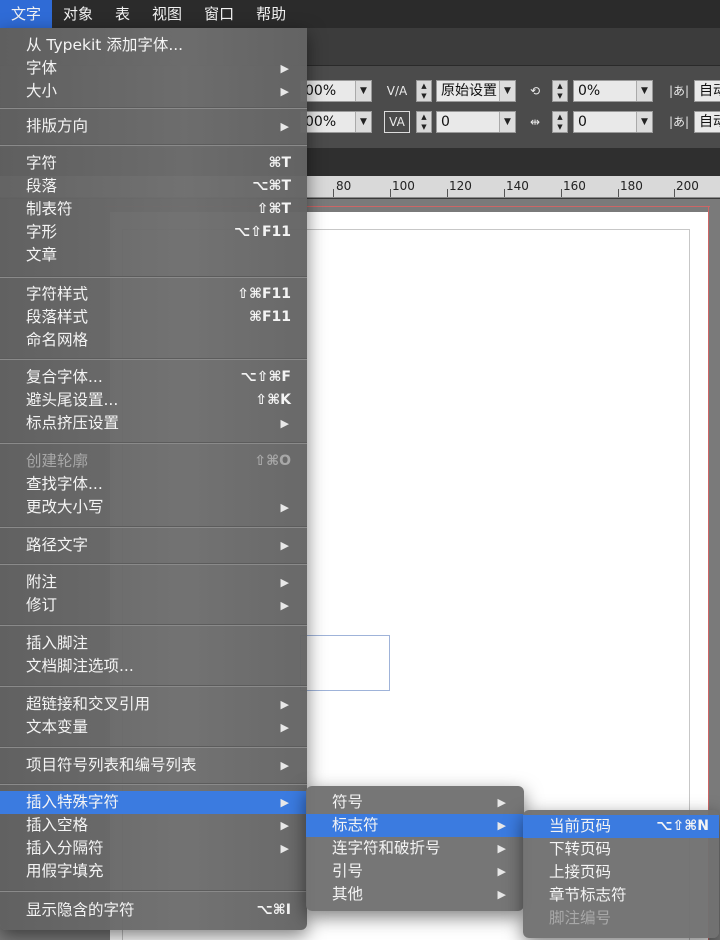 This screenshot has width=720, height=940. I want to click on type-menu-item: 复合字体... ⌥⇧⌘F, so click(153, 377).